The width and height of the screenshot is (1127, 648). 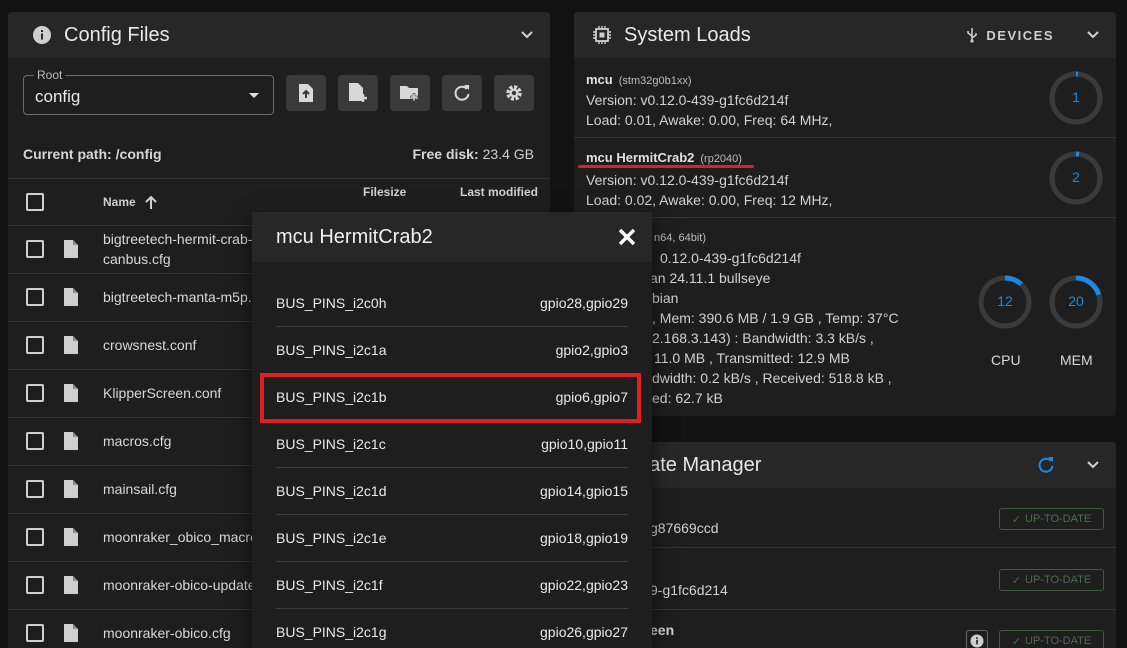 I want to click on pin-name: BUS_PINS_i2c0h, so click(x=331, y=303).